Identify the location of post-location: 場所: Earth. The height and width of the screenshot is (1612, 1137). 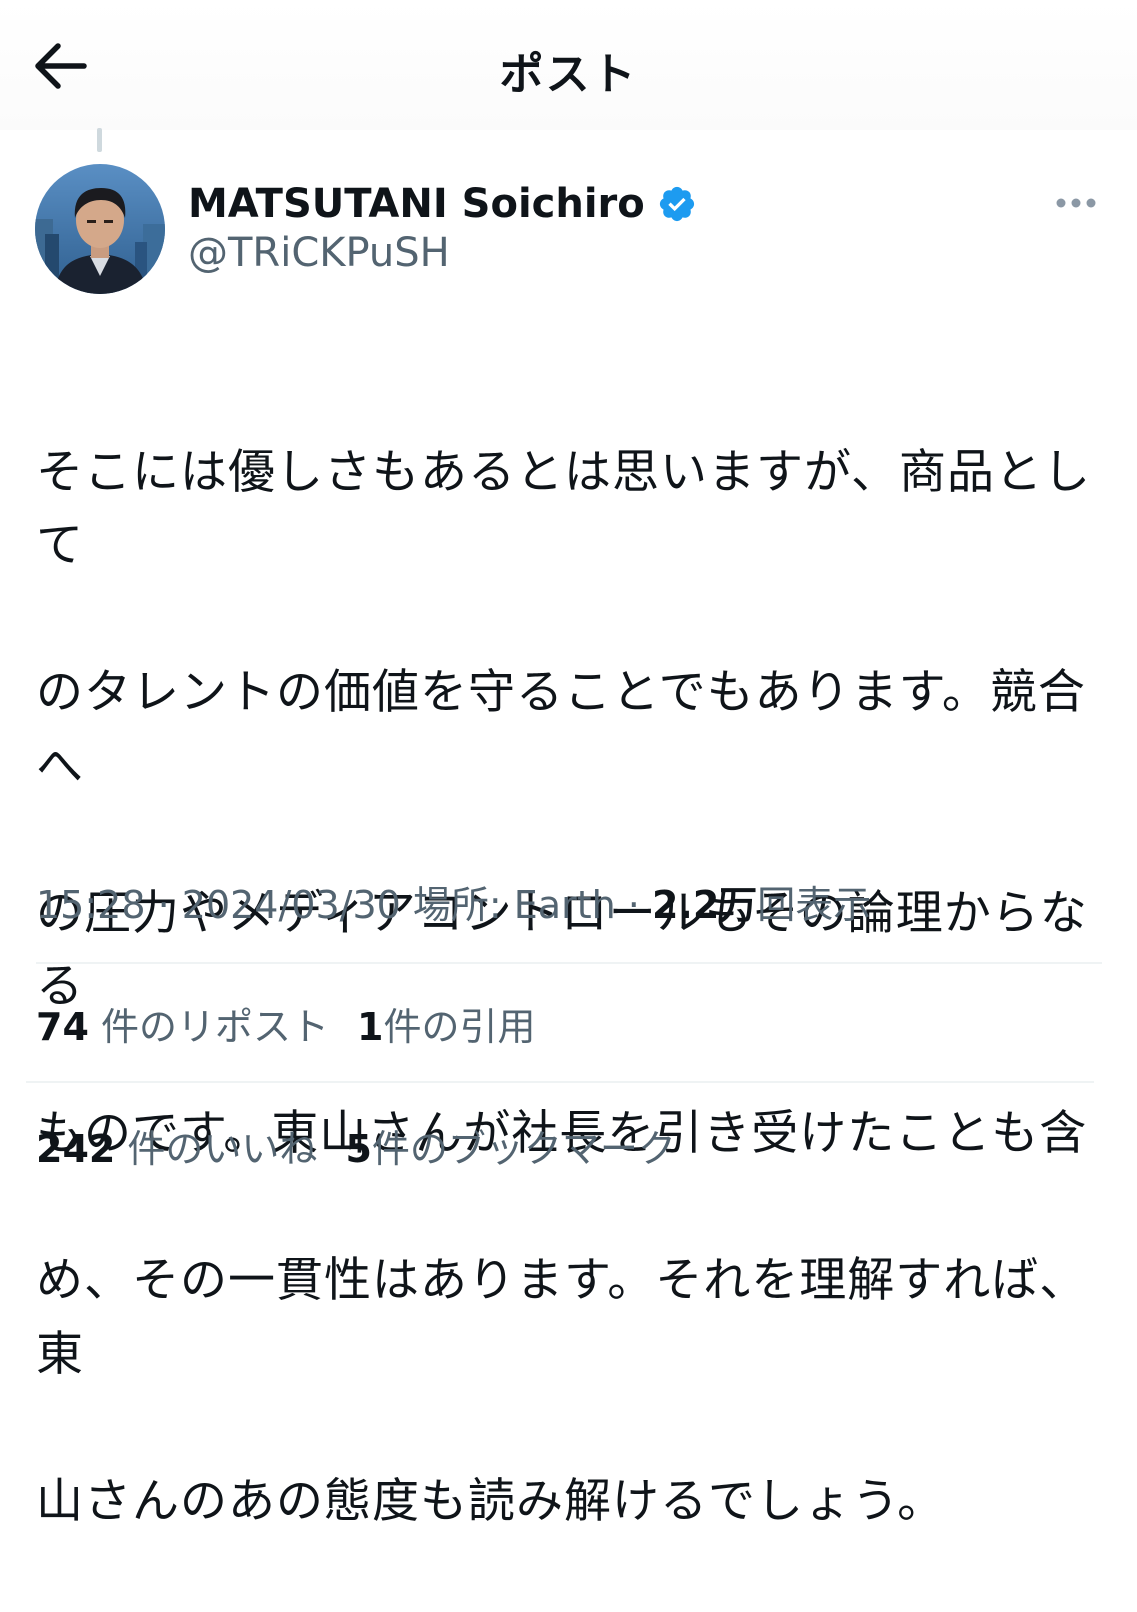
(514, 905).